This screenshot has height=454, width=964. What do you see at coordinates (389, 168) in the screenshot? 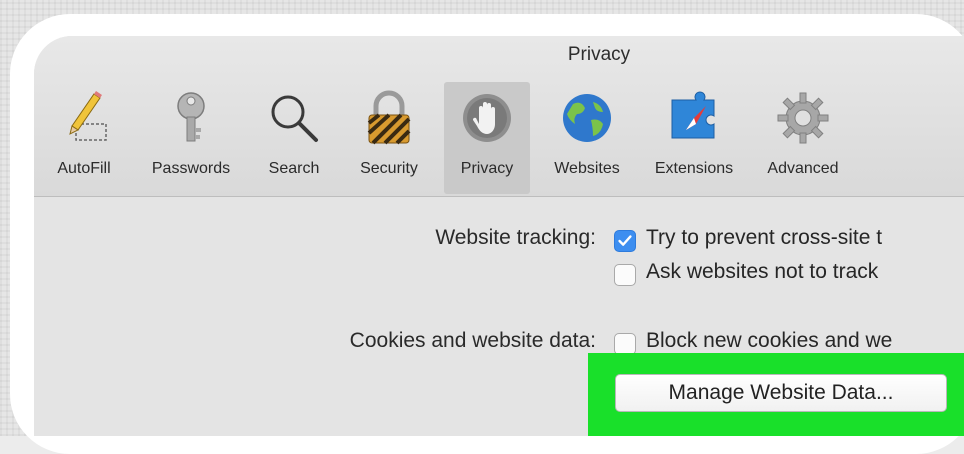
I see `tab-label: Security` at bounding box center [389, 168].